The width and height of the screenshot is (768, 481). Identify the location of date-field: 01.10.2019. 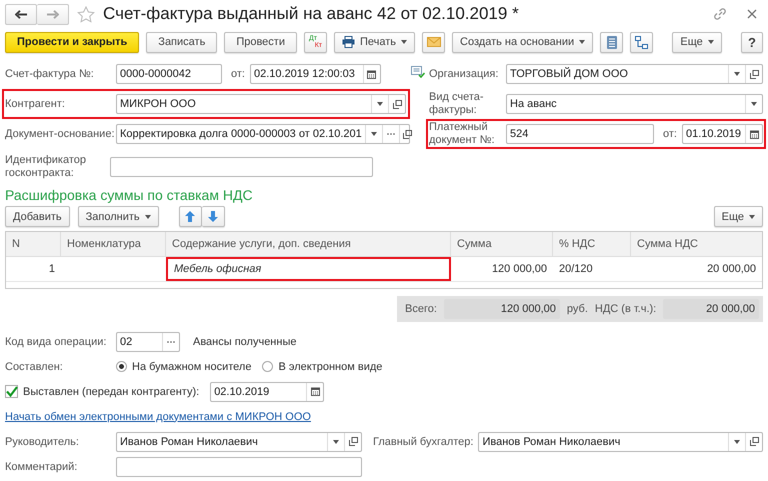
(722, 134).